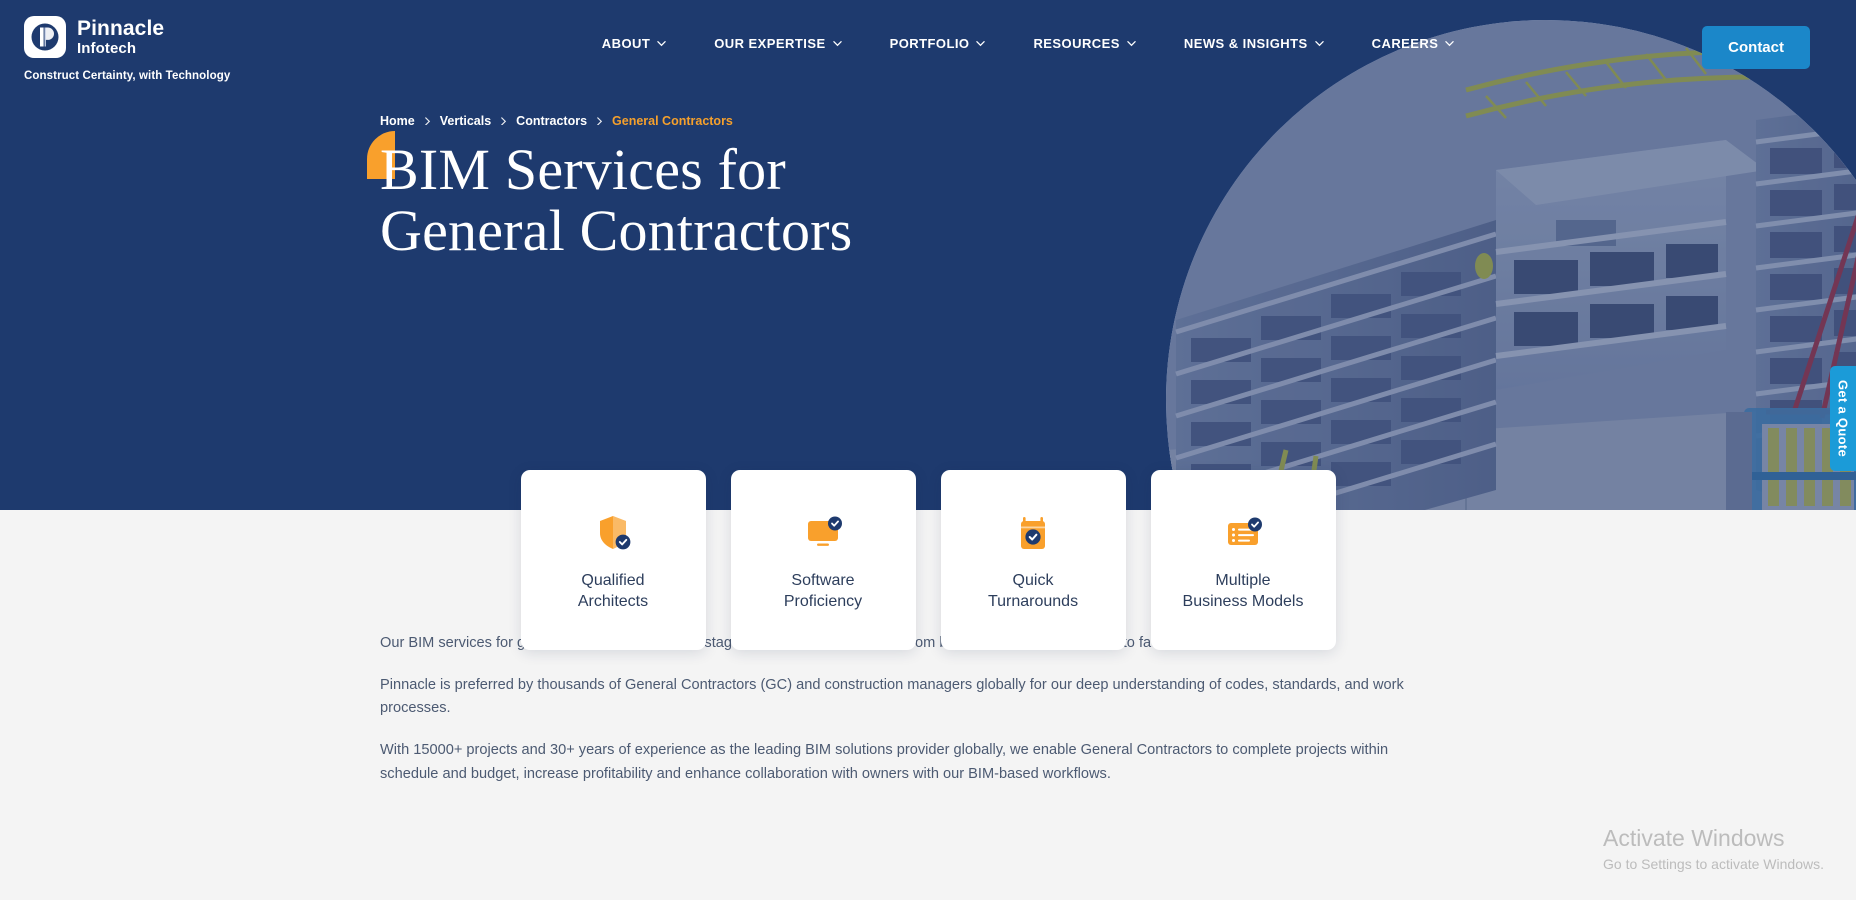 The image size is (1856, 900). I want to click on feature-label-line2: Proficiency, so click(823, 602).